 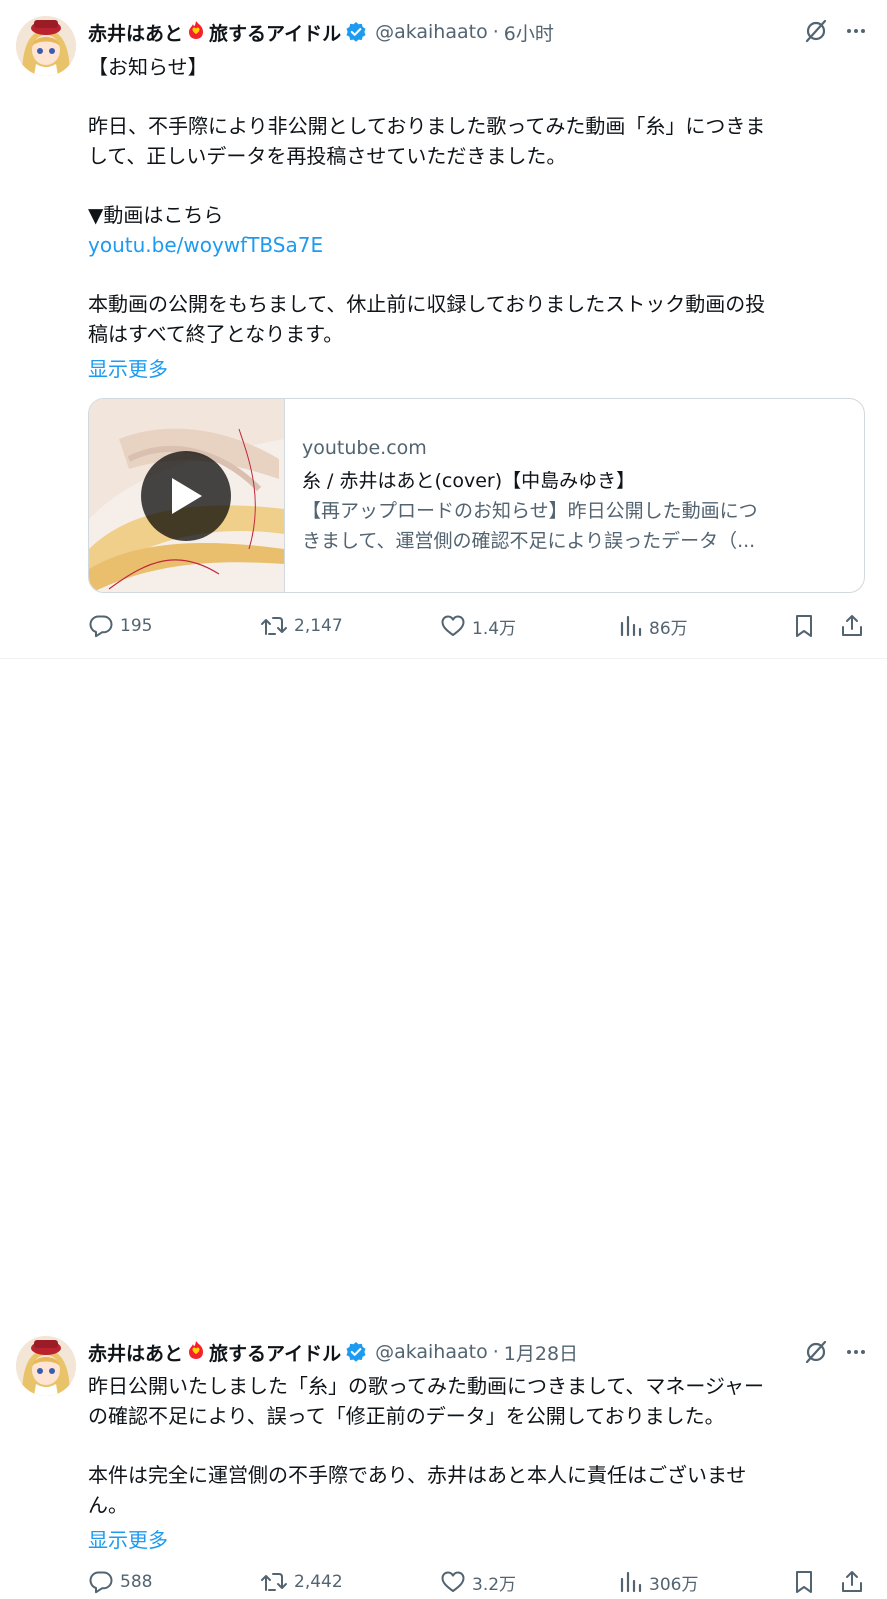 What do you see at coordinates (216, 334) in the screenshot?
I see `text-line: 稿はすべて終了となります。` at bounding box center [216, 334].